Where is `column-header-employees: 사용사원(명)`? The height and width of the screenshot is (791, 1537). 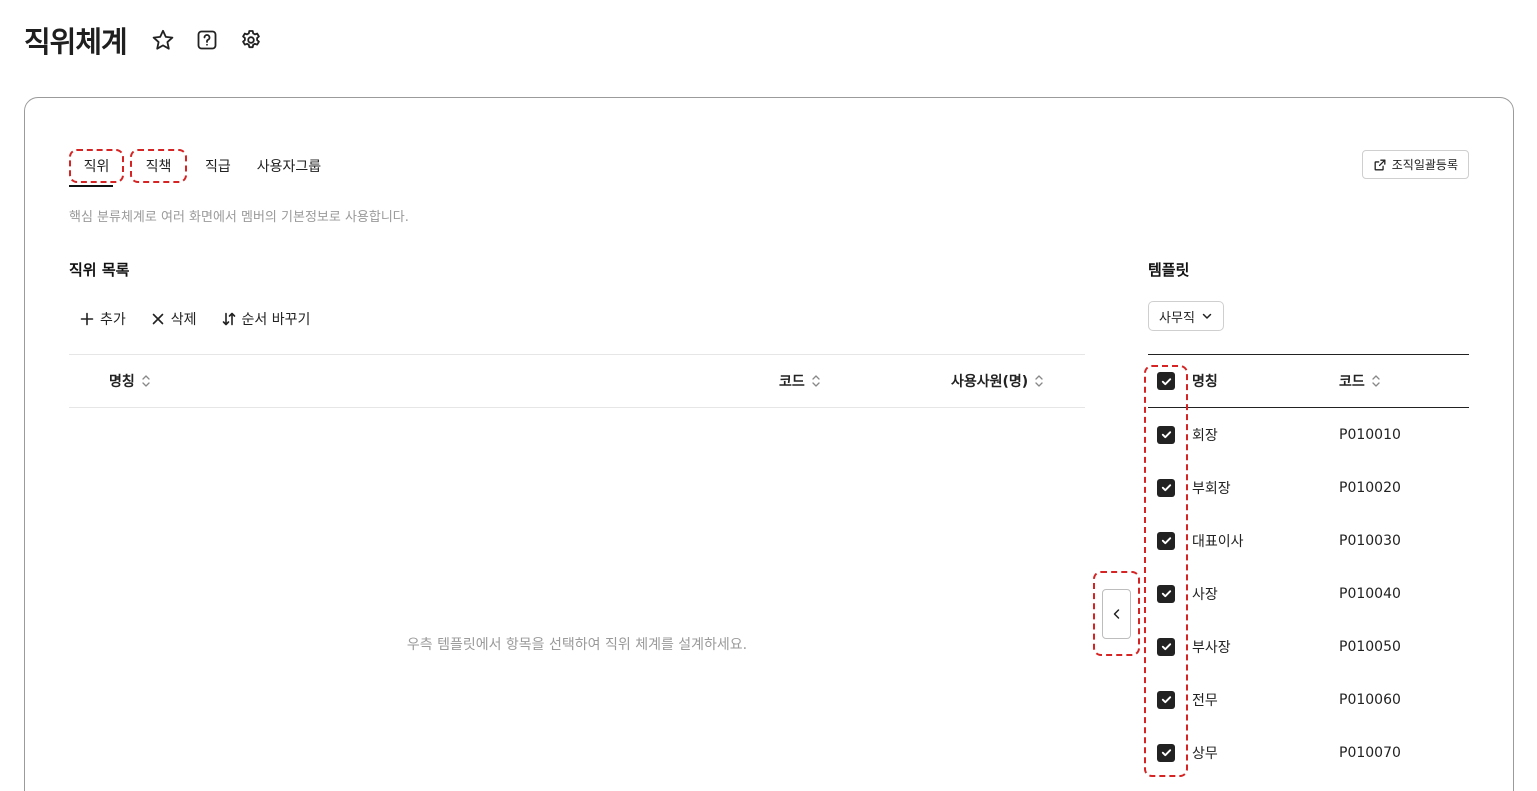
column-header-employees: 사용사원(명) is located at coordinates (997, 381).